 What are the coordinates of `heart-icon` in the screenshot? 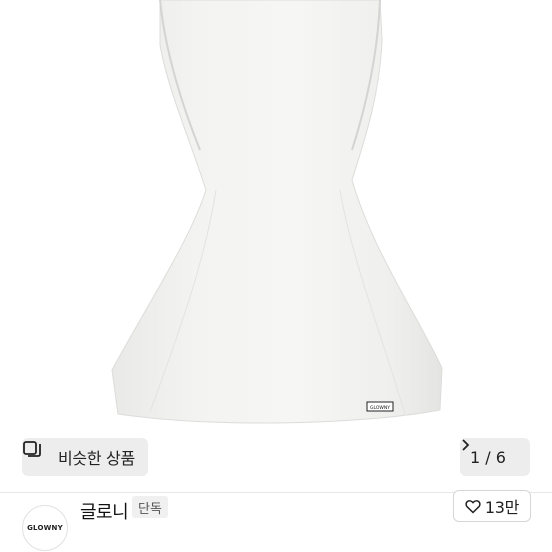 It's located at (473, 506).